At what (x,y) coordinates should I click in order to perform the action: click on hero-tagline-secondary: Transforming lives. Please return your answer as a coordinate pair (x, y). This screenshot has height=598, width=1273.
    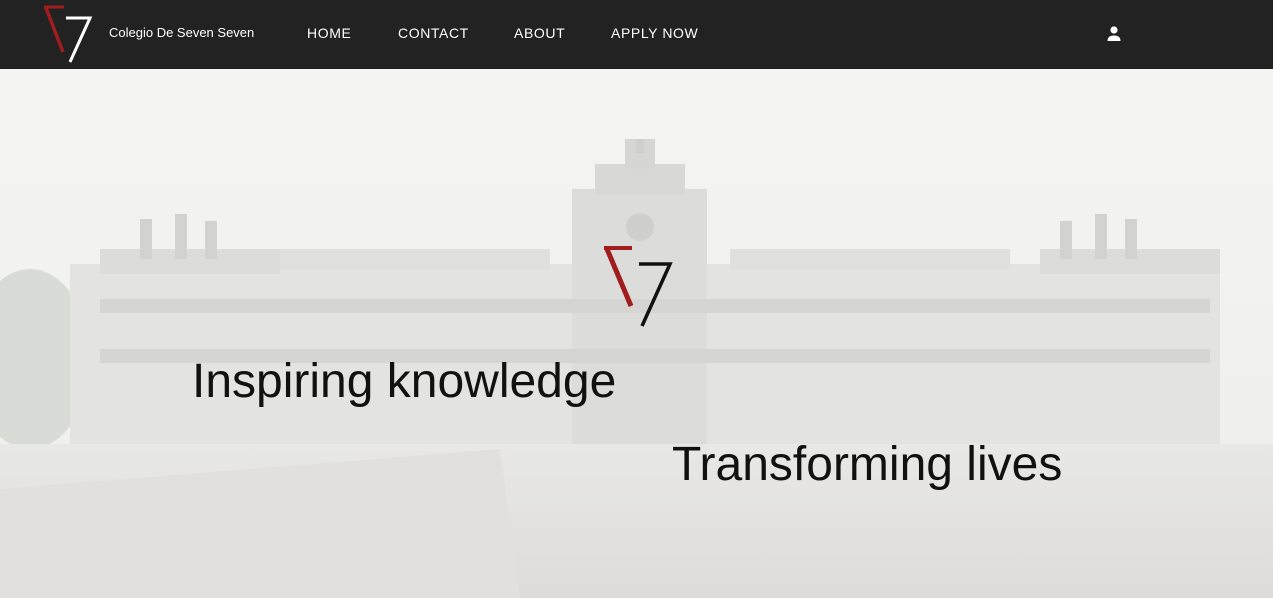
    Looking at the image, I should click on (867, 464).